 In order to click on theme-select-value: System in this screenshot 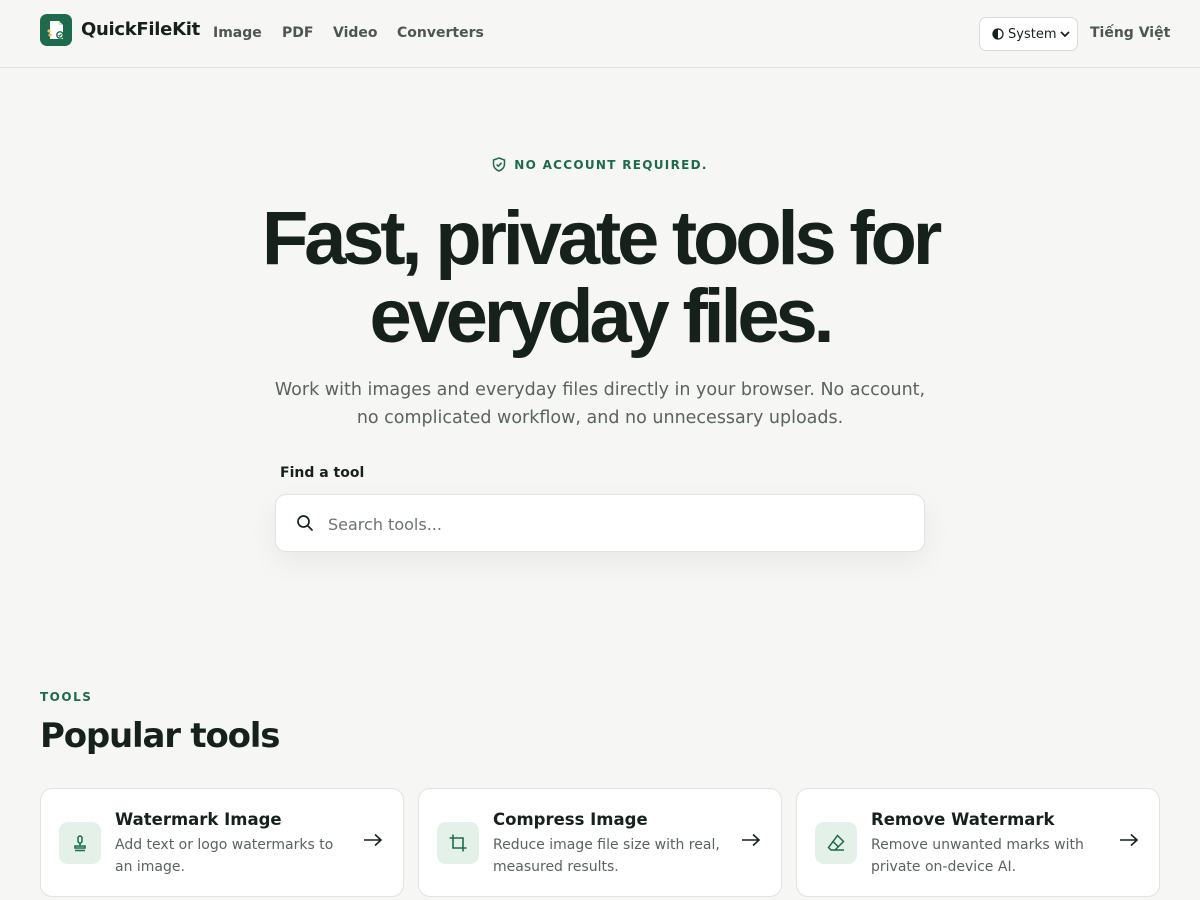, I will do `click(1032, 34)`.